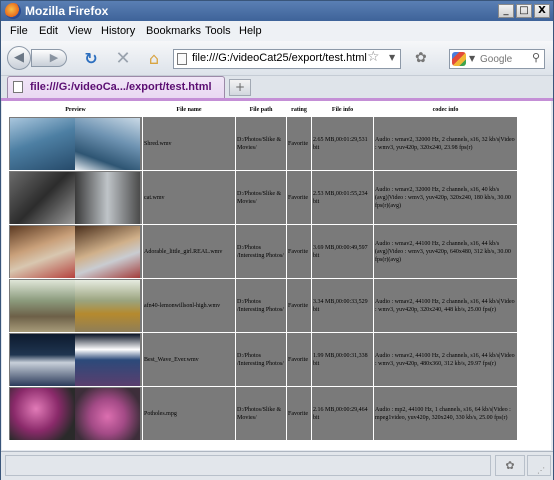 The height and width of the screenshot is (480, 554). Describe the element at coordinates (118, 31) in the screenshot. I see `menu-history: History` at that location.